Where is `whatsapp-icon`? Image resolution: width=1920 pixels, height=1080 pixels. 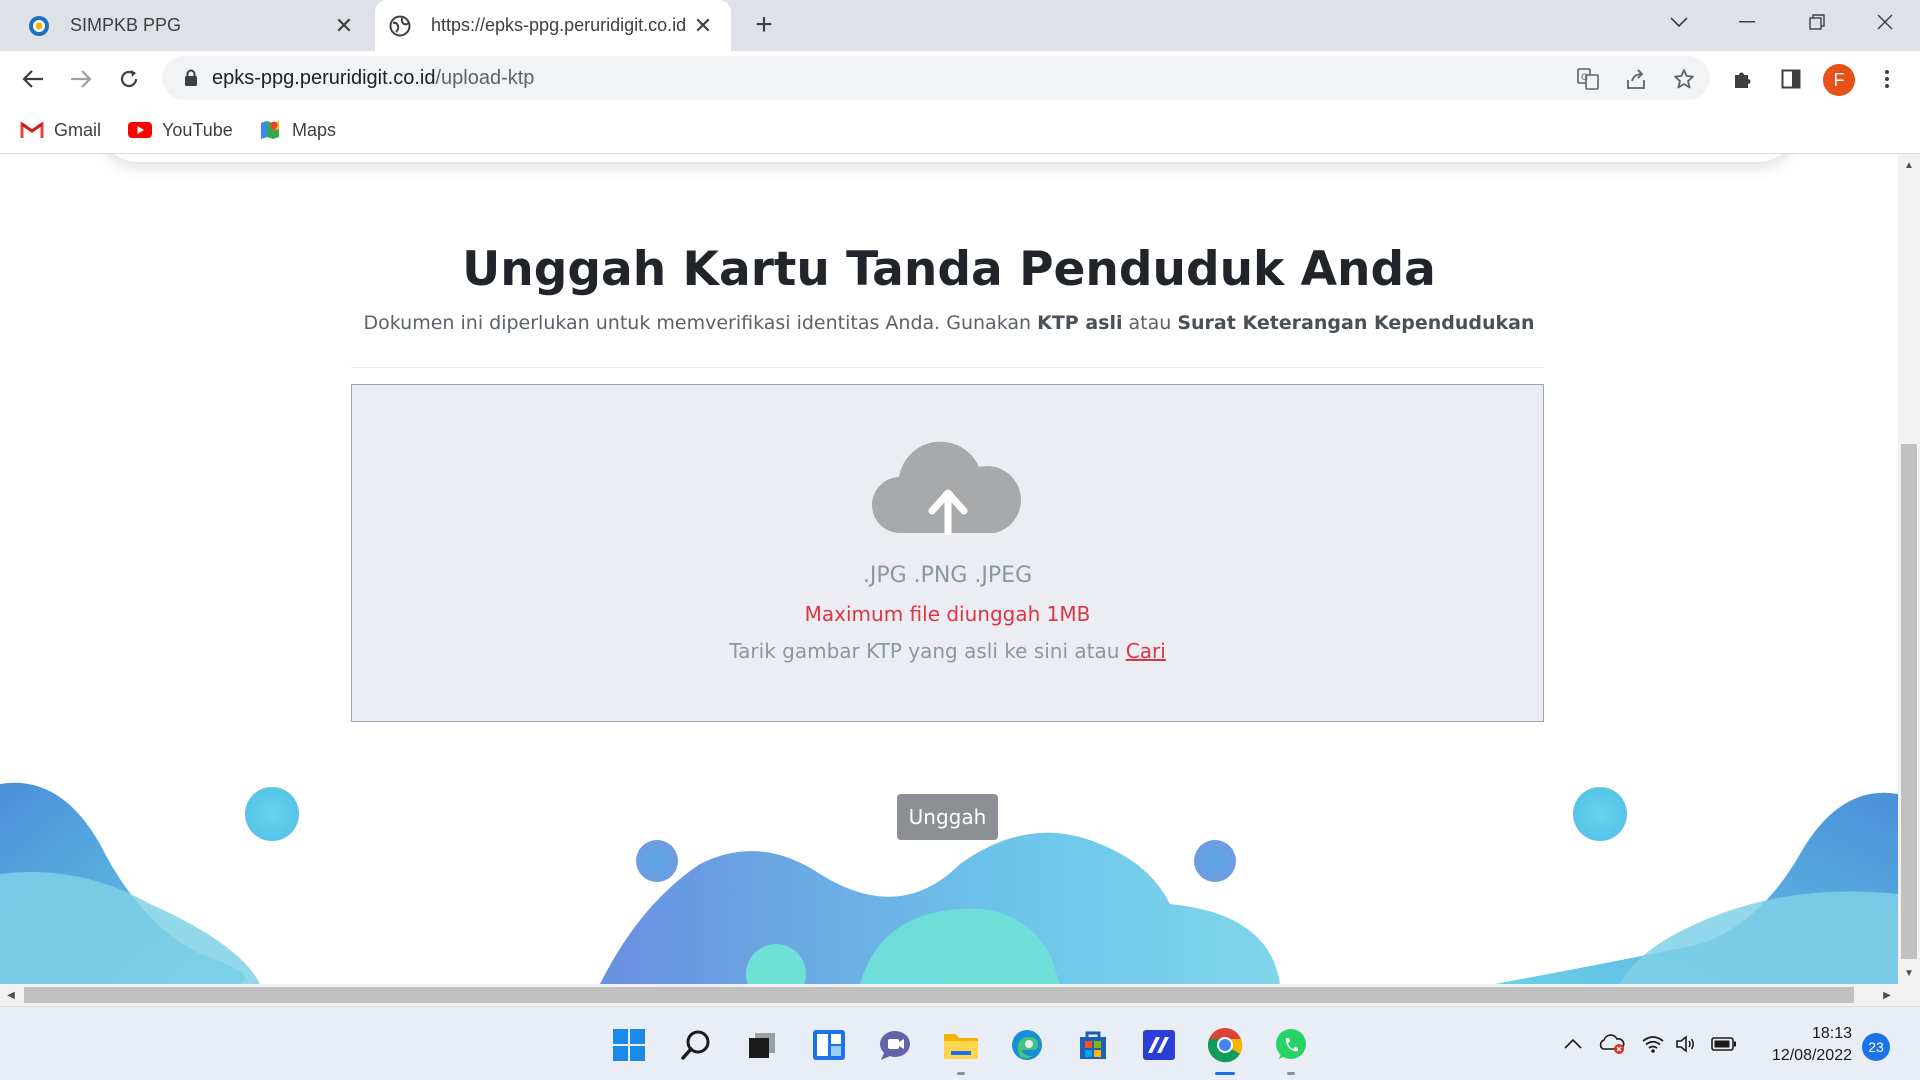
whatsapp-icon is located at coordinates (1291, 1050).